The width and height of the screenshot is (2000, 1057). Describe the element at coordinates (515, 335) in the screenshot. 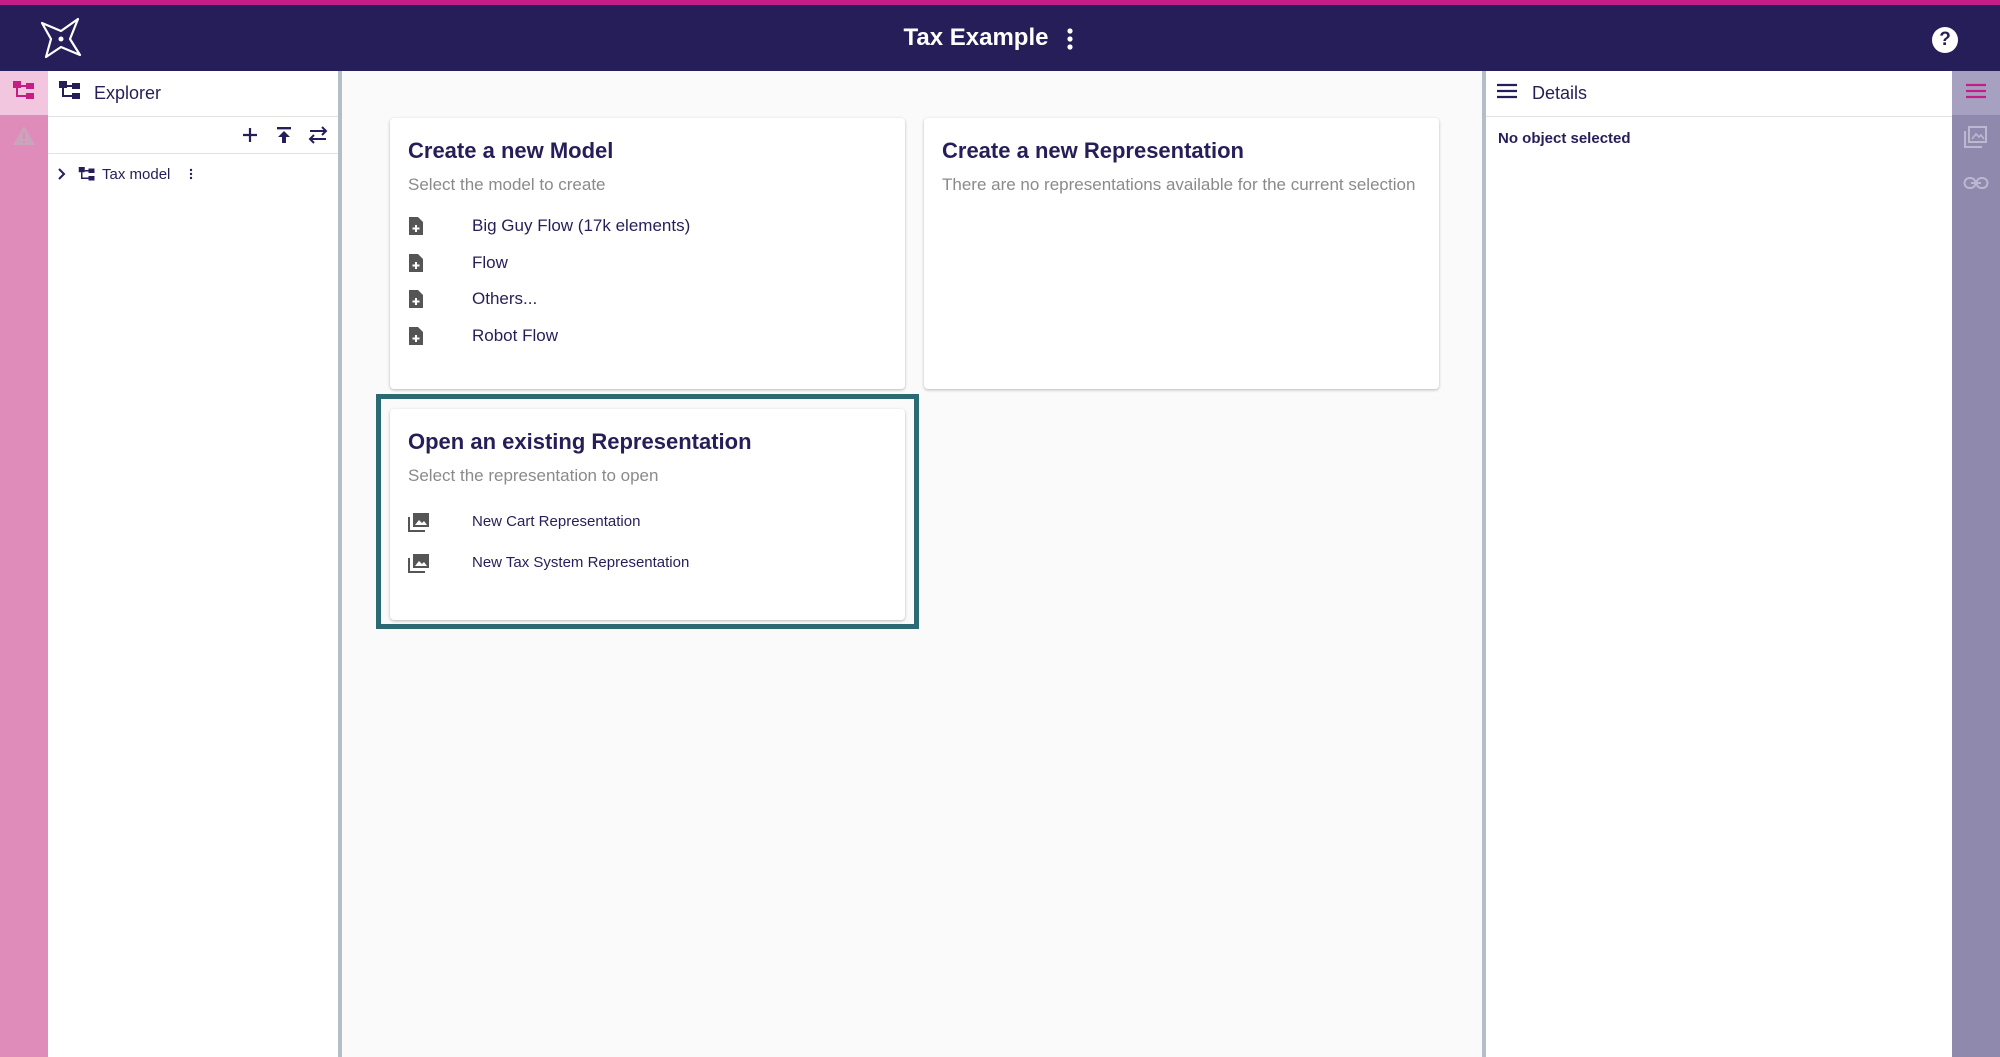

I see `list-item-label: Robot Flow` at that location.